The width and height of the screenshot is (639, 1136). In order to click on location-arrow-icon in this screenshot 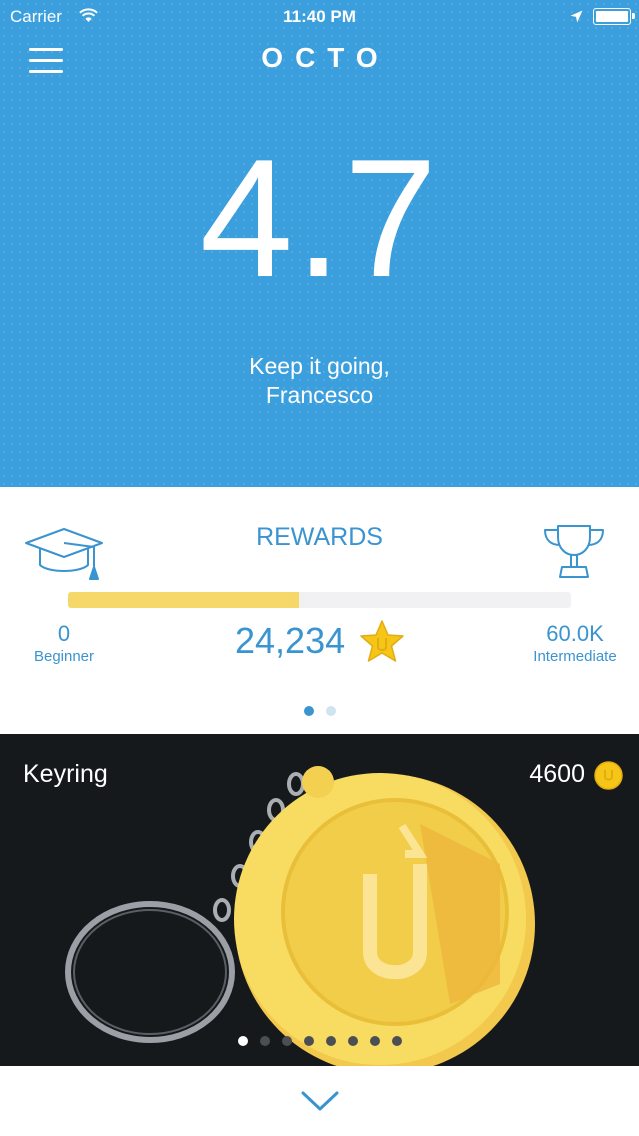, I will do `click(576, 16)`.